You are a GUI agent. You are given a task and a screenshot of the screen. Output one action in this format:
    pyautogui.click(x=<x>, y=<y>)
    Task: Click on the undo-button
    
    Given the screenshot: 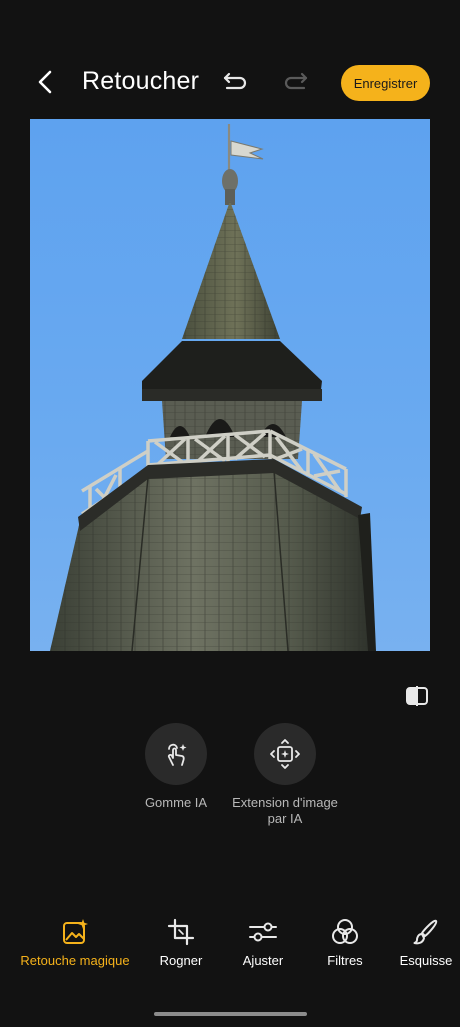 What is the action you would take?
    pyautogui.click(x=235, y=82)
    